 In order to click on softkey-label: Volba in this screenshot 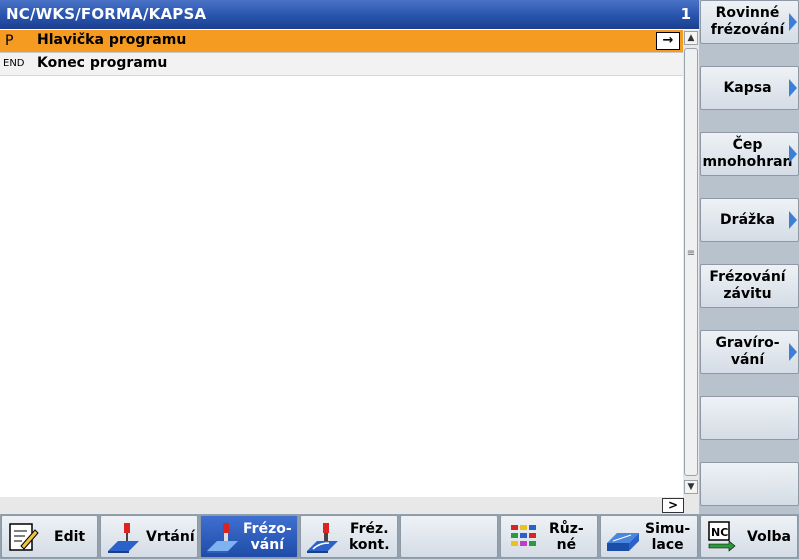, I will do `click(769, 536)`.